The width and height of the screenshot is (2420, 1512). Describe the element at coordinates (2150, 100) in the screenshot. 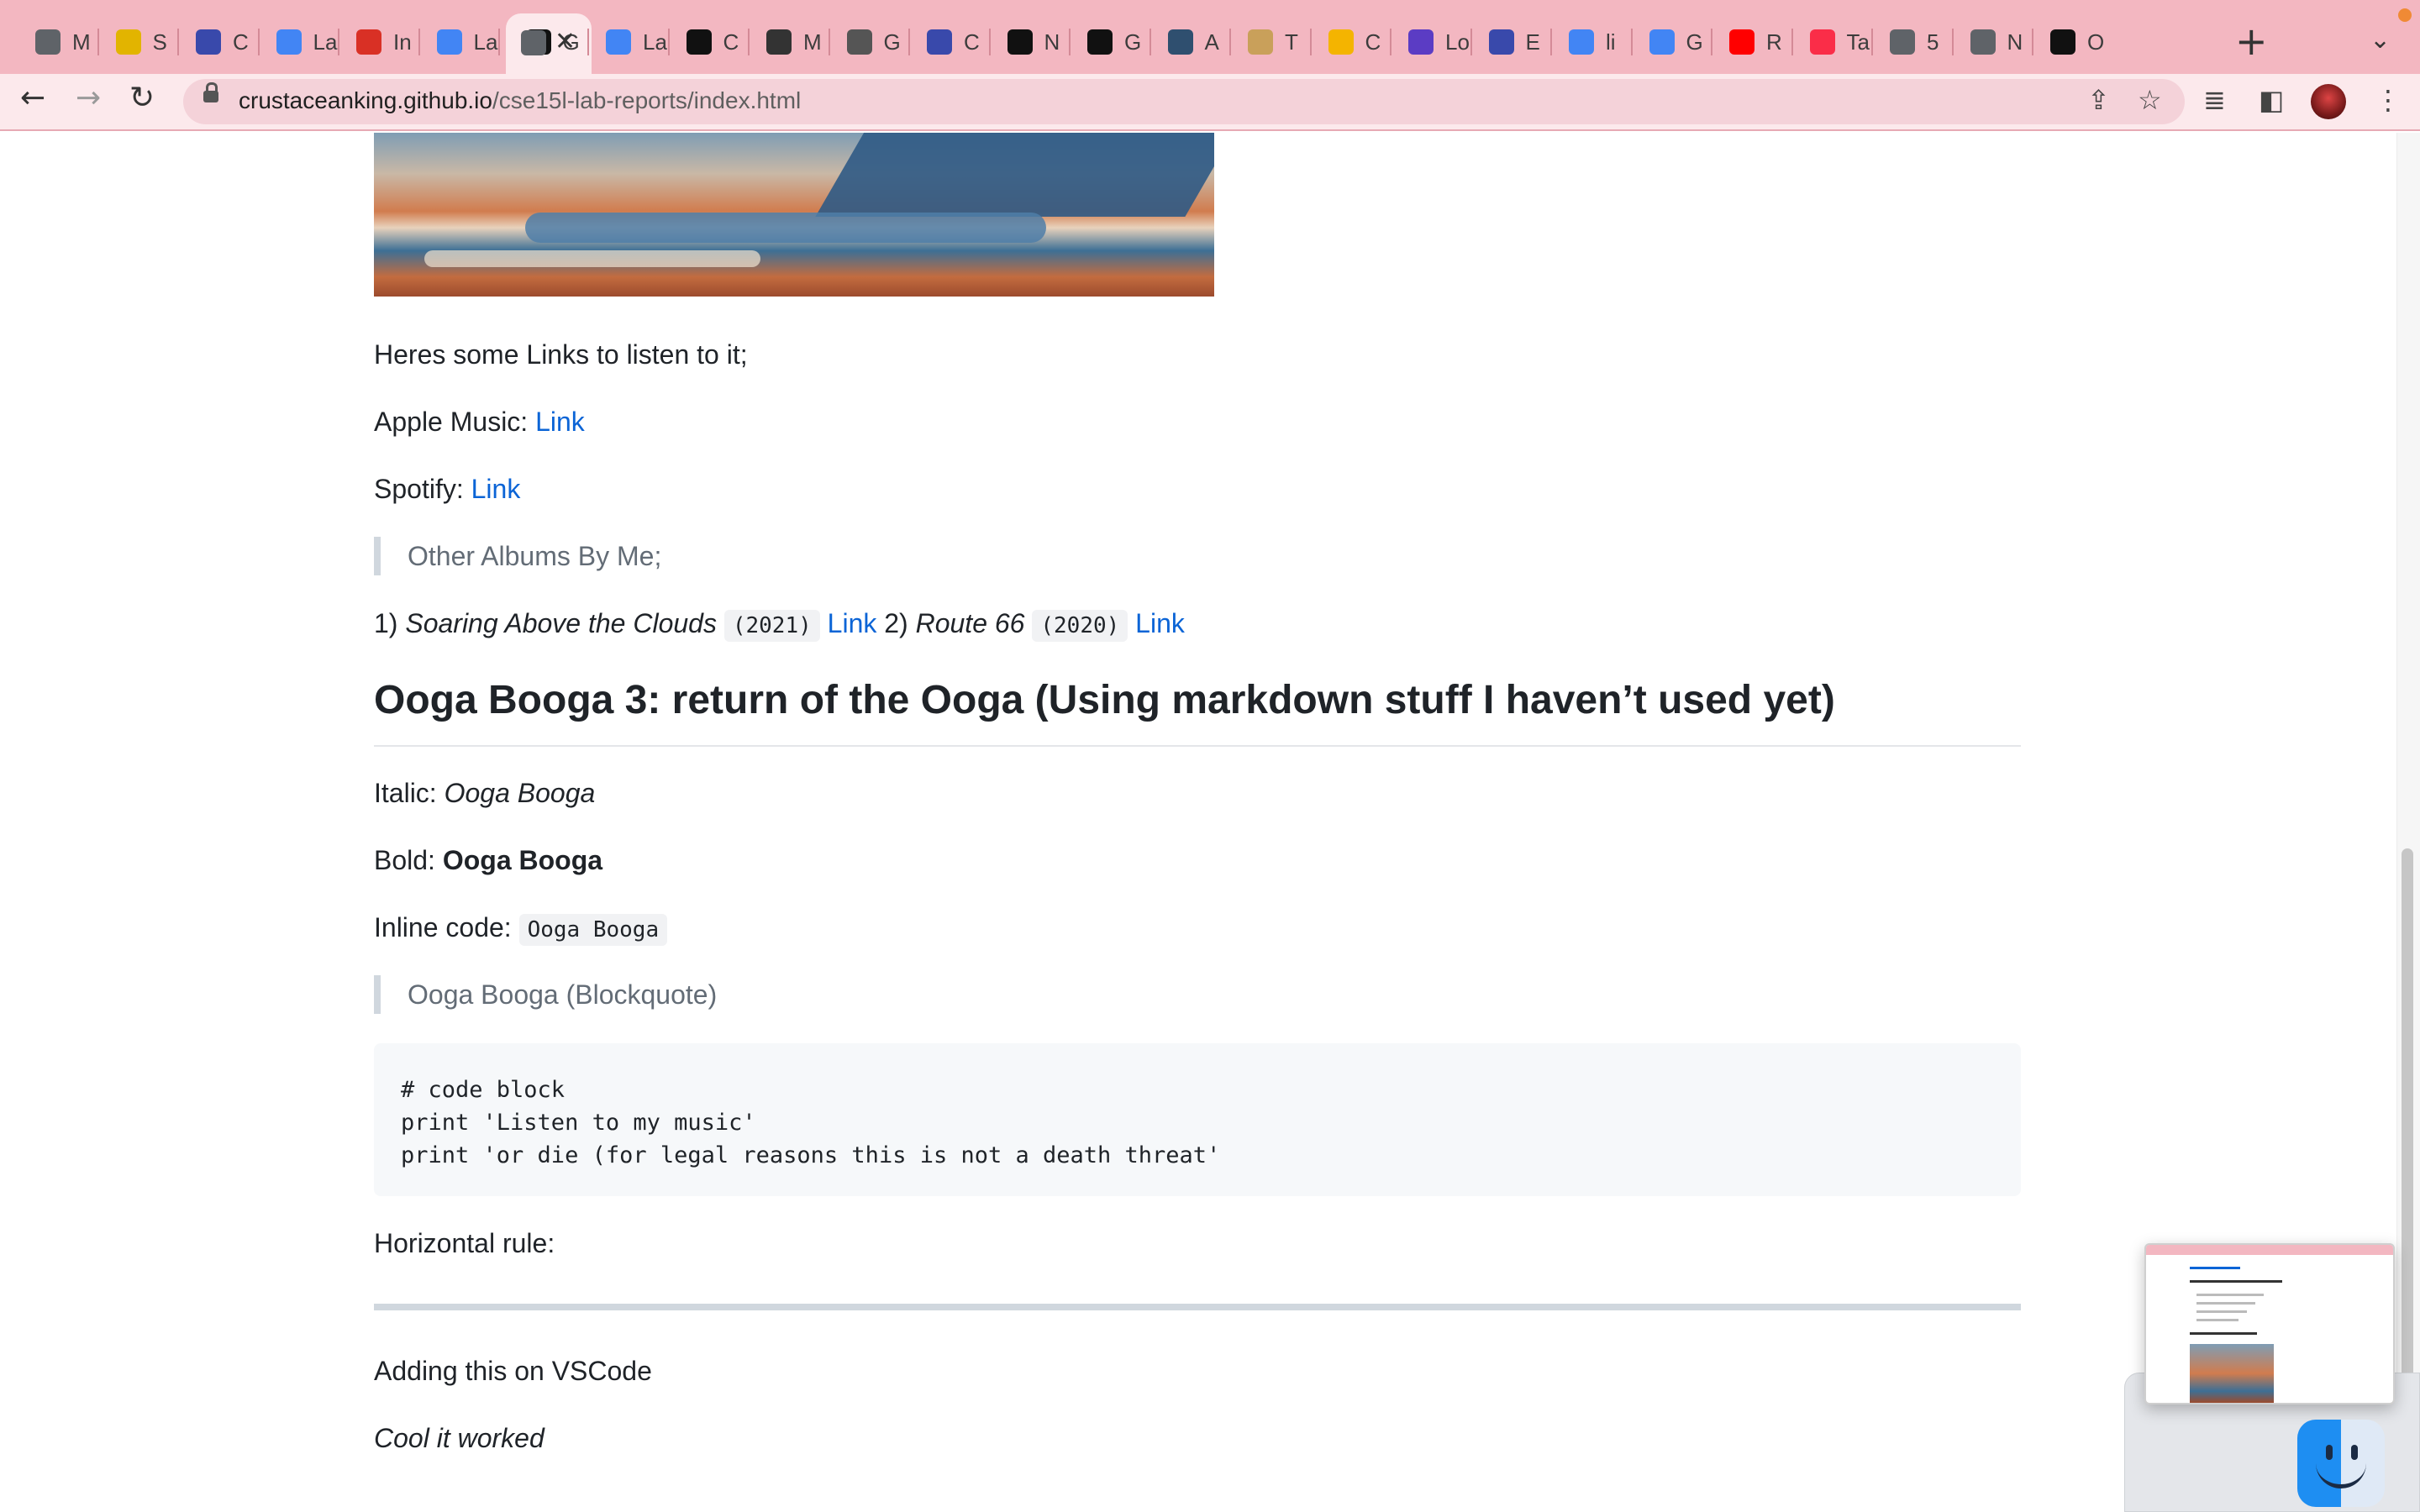

I see `bookmark-star-icon: ☆` at that location.